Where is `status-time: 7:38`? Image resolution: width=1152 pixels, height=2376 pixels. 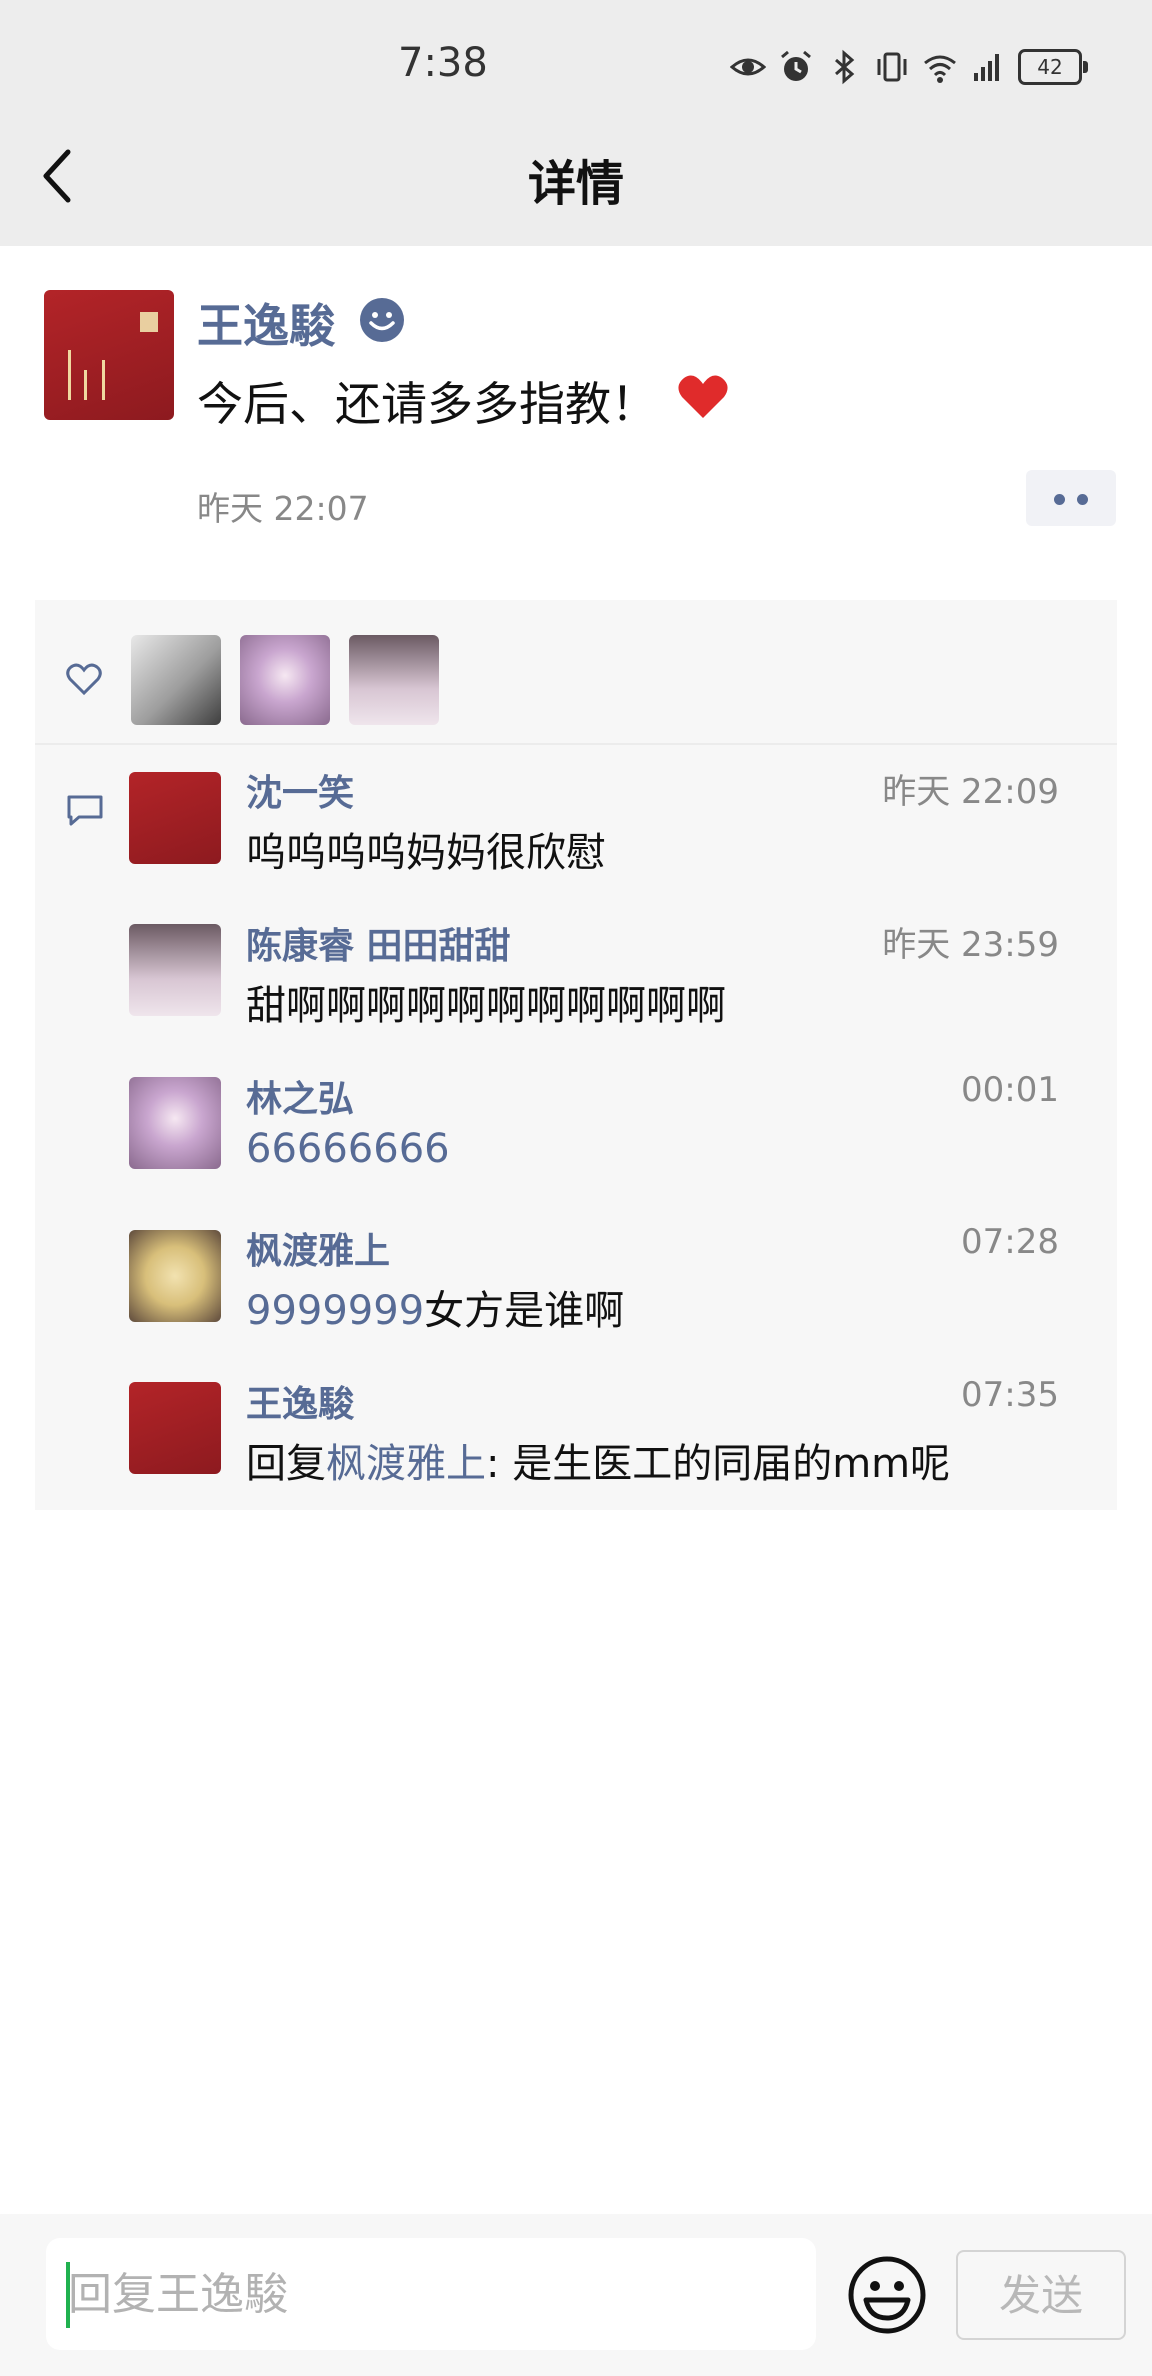
status-time: 7:38 is located at coordinates (443, 63).